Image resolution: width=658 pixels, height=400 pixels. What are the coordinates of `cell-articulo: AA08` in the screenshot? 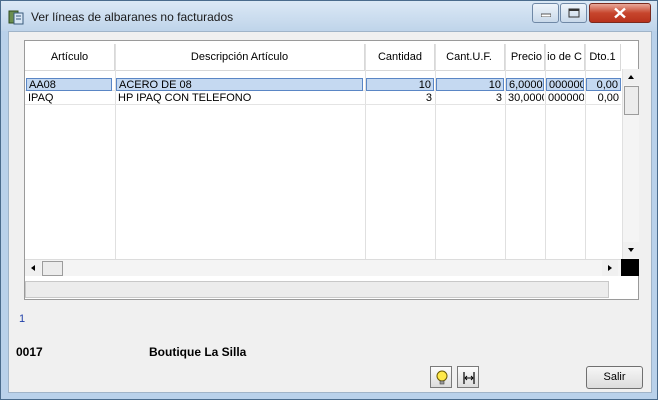 It's located at (69, 84).